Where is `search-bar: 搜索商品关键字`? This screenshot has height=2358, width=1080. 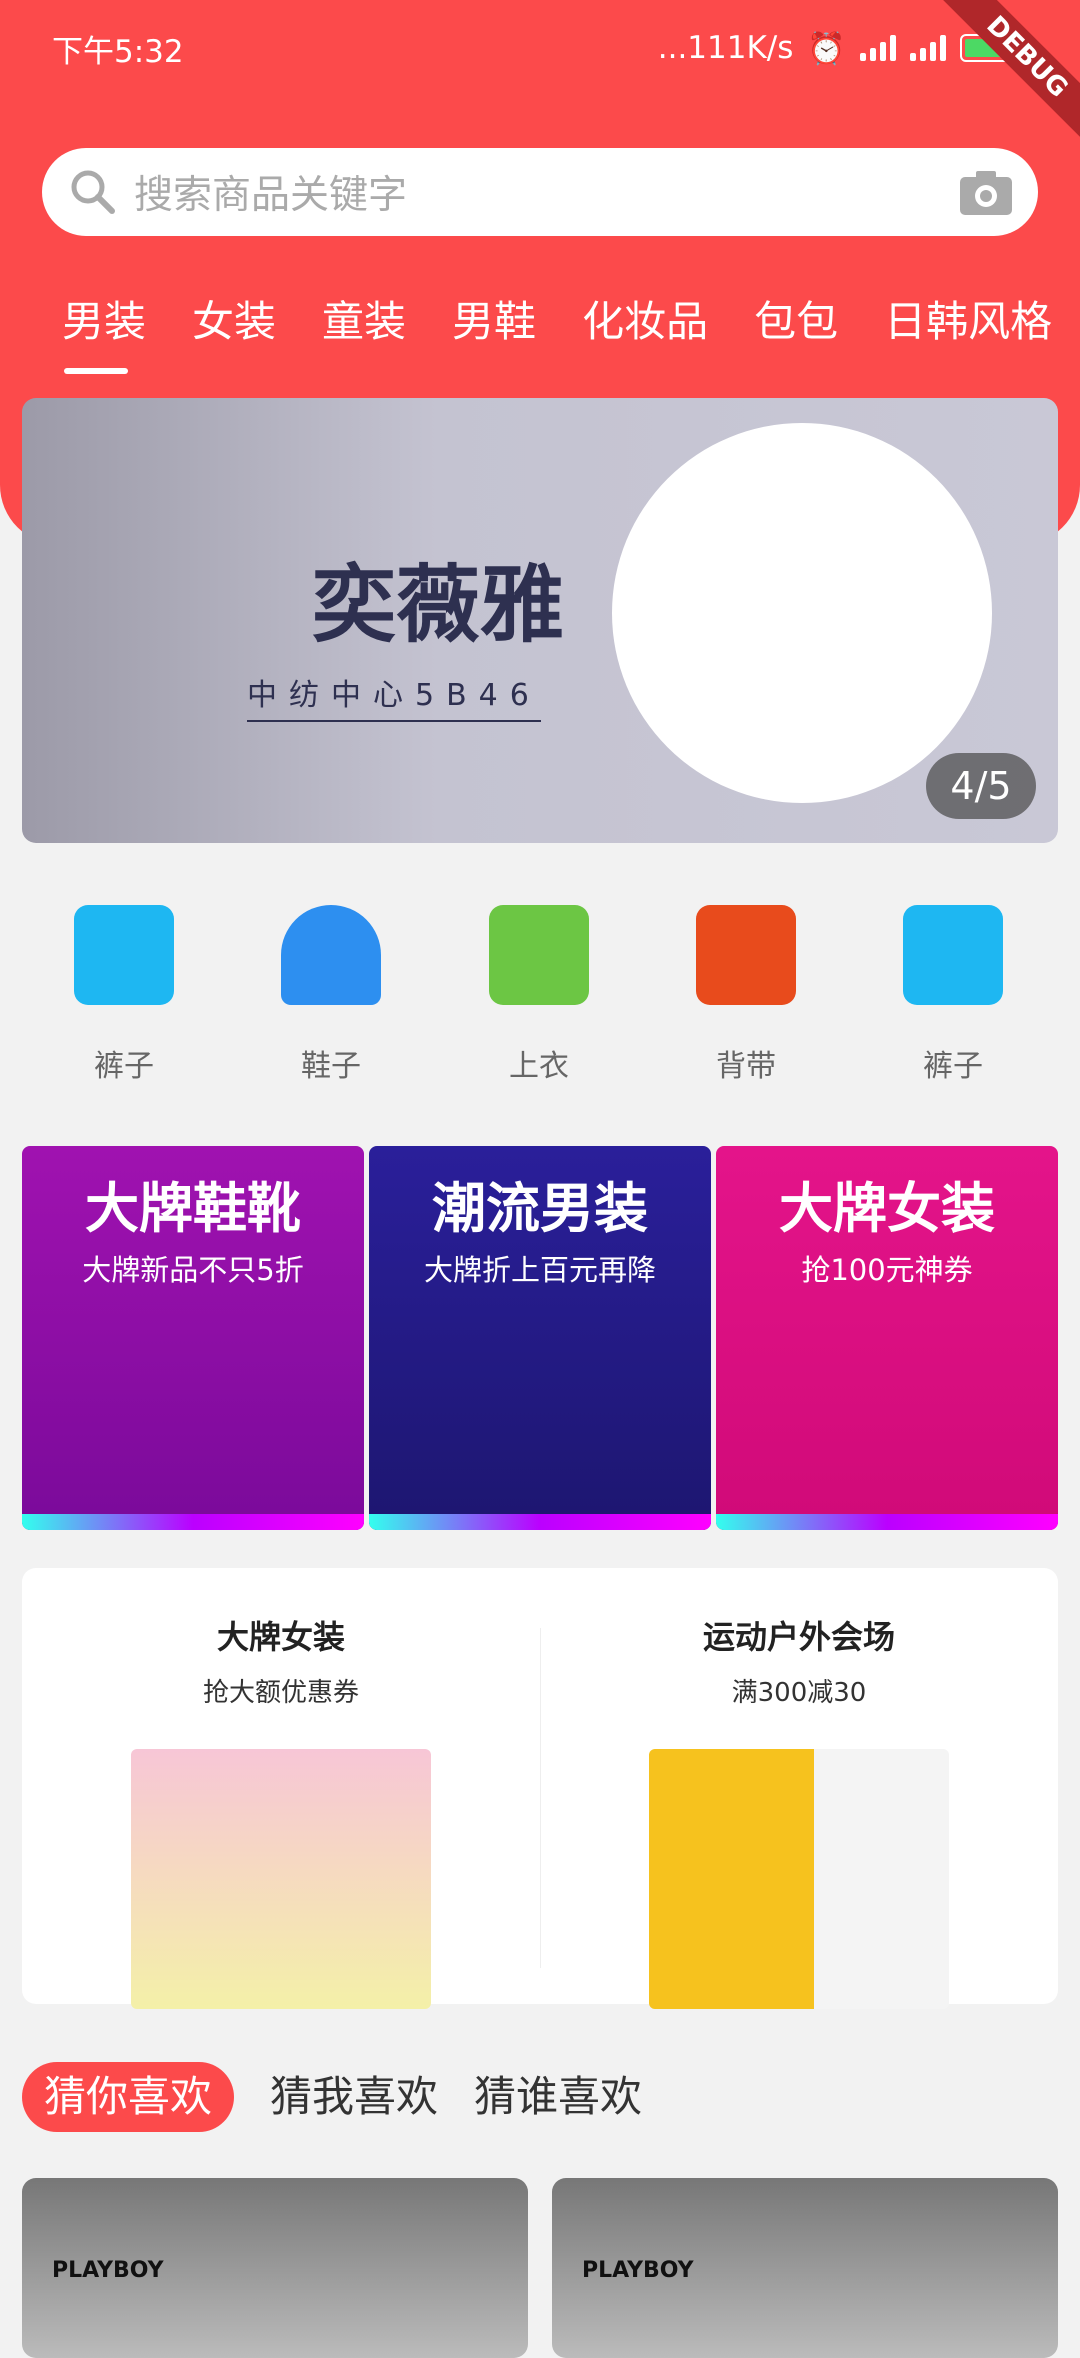 search-bar: 搜索商品关键字 is located at coordinates (540, 192).